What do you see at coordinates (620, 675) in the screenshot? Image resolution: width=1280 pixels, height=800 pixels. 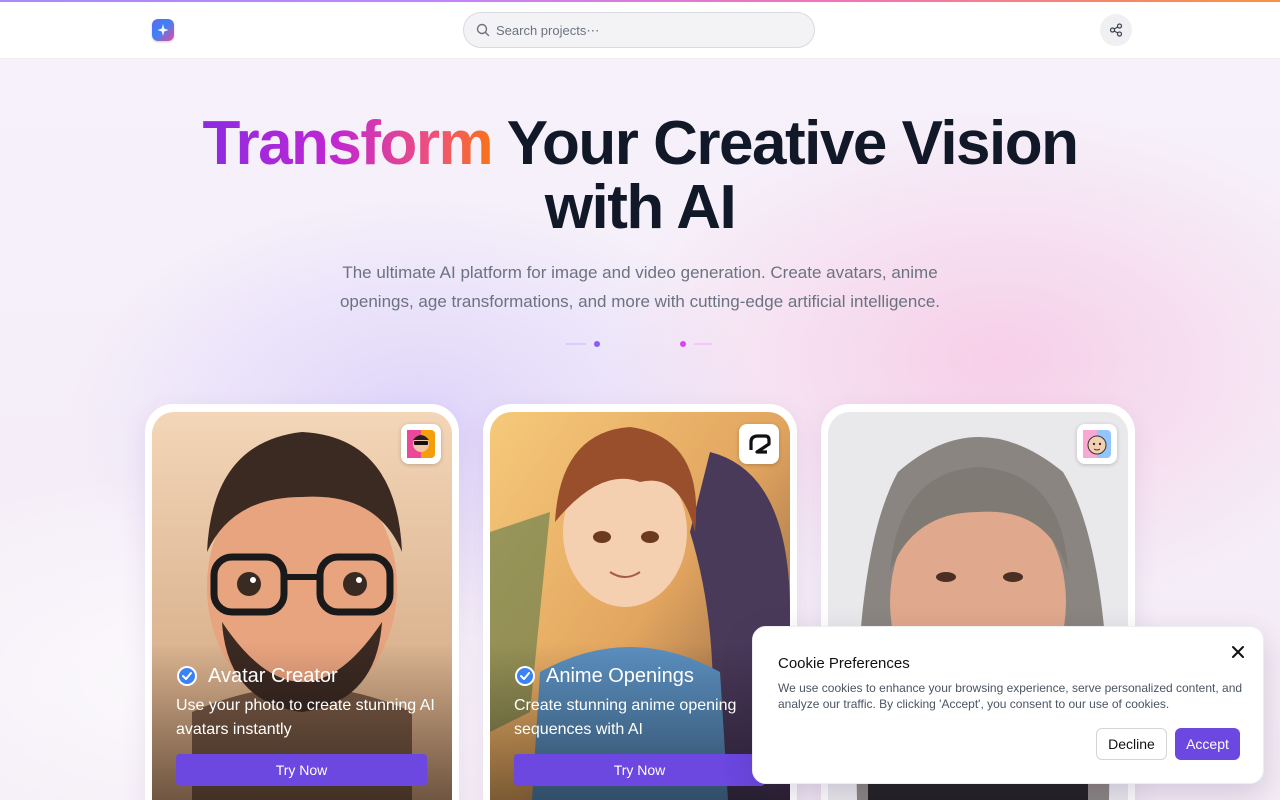 I see `card-title: Anime Openings` at bounding box center [620, 675].